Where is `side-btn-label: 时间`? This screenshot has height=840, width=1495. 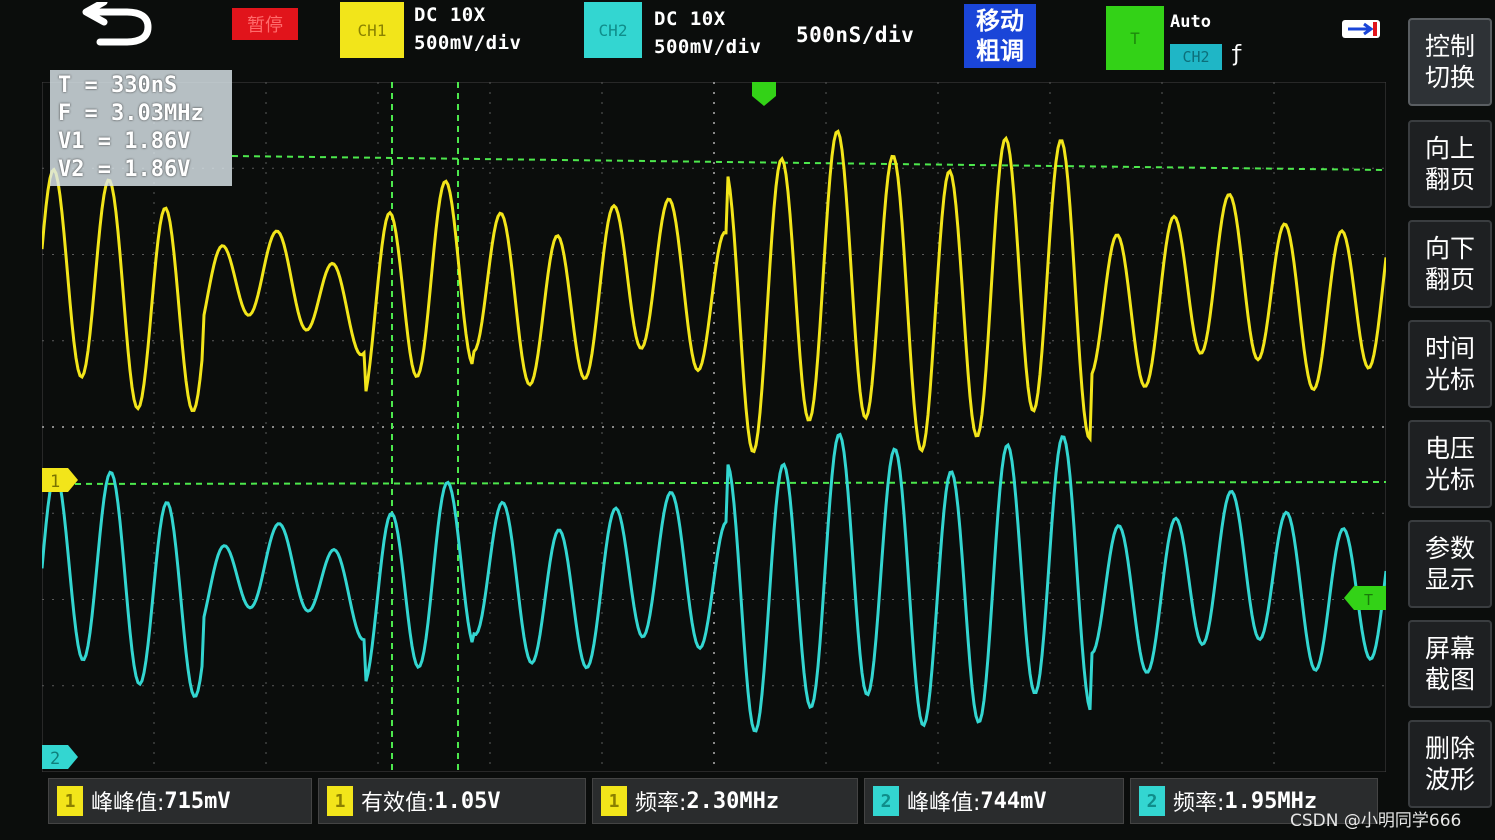 side-btn-label: 时间 is located at coordinates (1449, 348).